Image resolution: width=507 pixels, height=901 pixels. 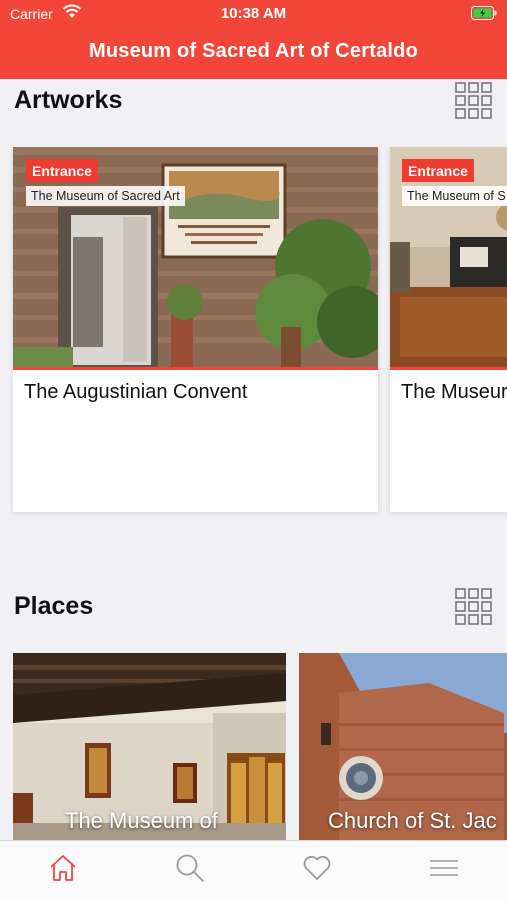 I want to click on places-section-title: Places, so click(x=54, y=606).